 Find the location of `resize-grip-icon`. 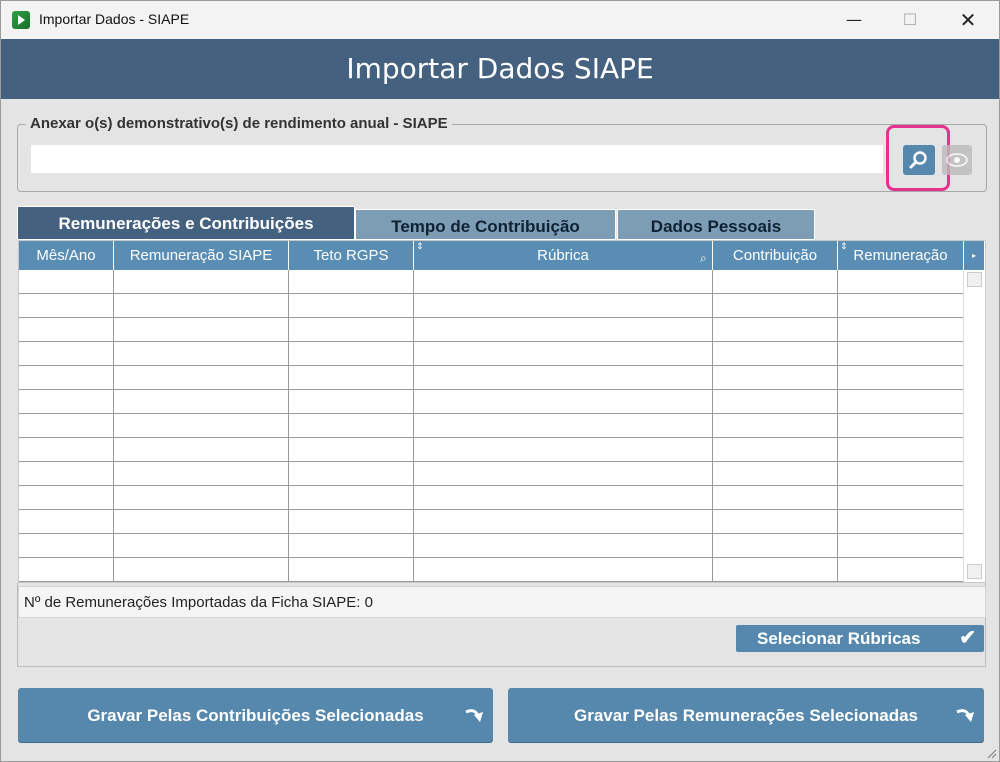

resize-grip-icon is located at coordinates (991, 753).